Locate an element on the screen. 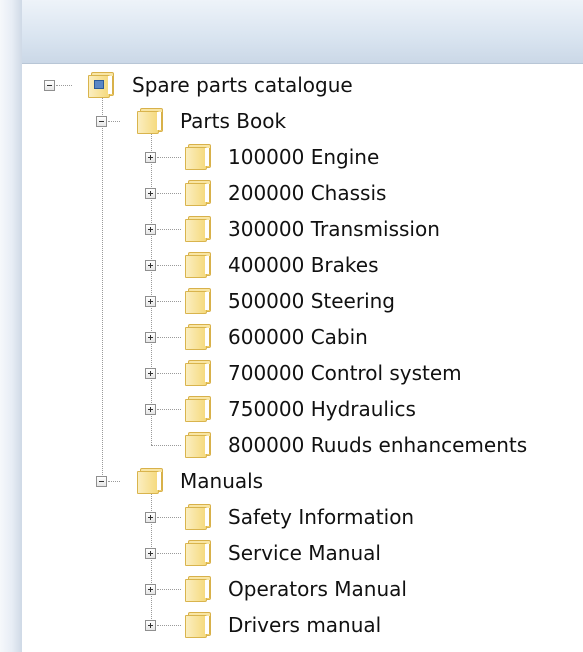  tree-node-manuals: Manuals is located at coordinates (292, 481).